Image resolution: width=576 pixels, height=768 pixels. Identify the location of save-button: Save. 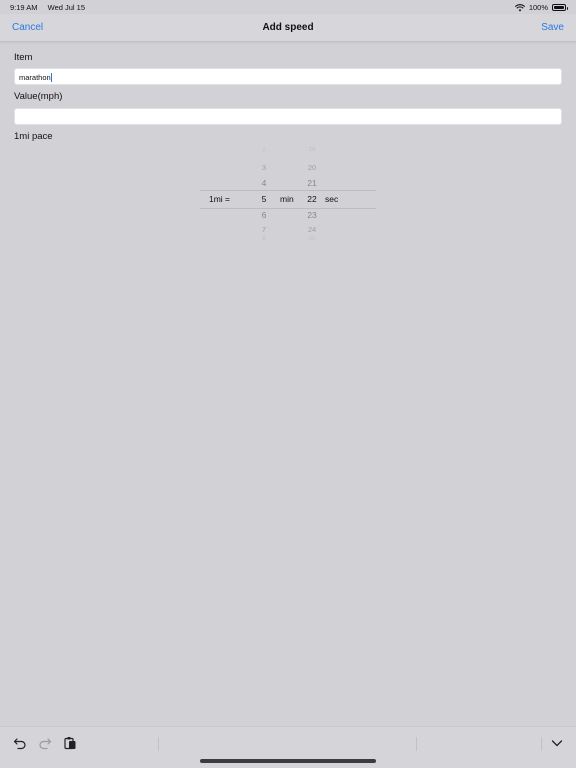
(552, 27).